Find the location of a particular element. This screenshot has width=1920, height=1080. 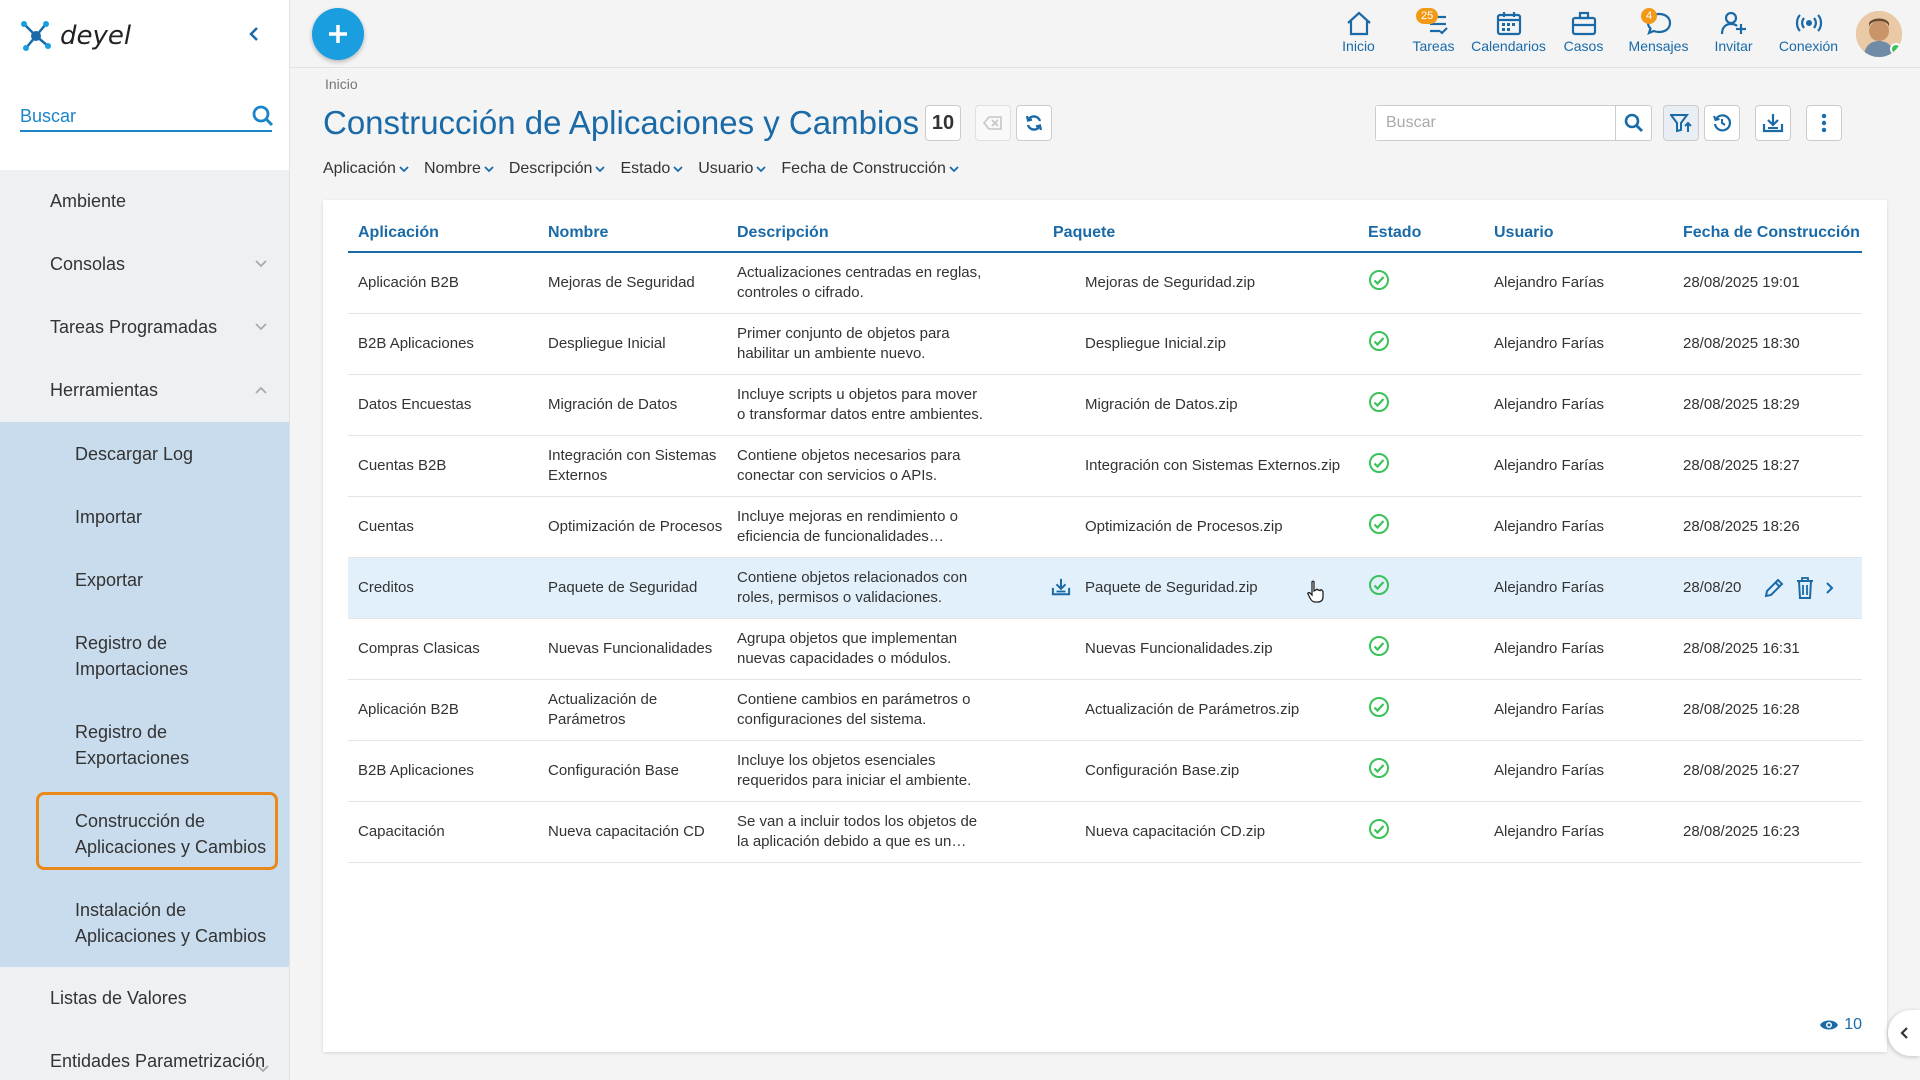

topnav-invitar: Invitar is located at coordinates (1733, 34).